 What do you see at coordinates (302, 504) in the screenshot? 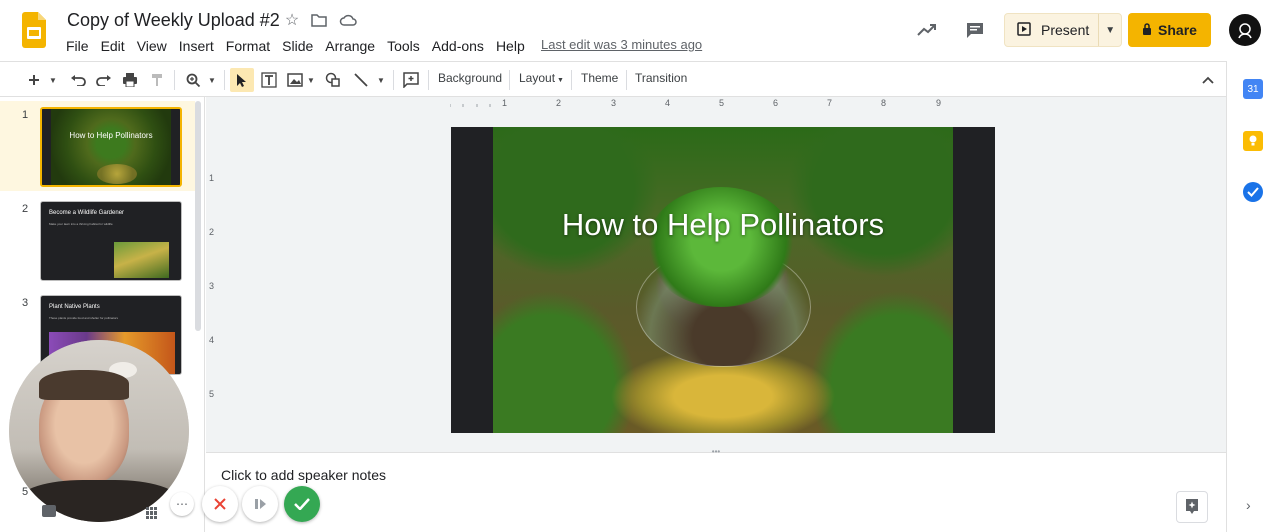
I see `finish-recording-check-icon` at bounding box center [302, 504].